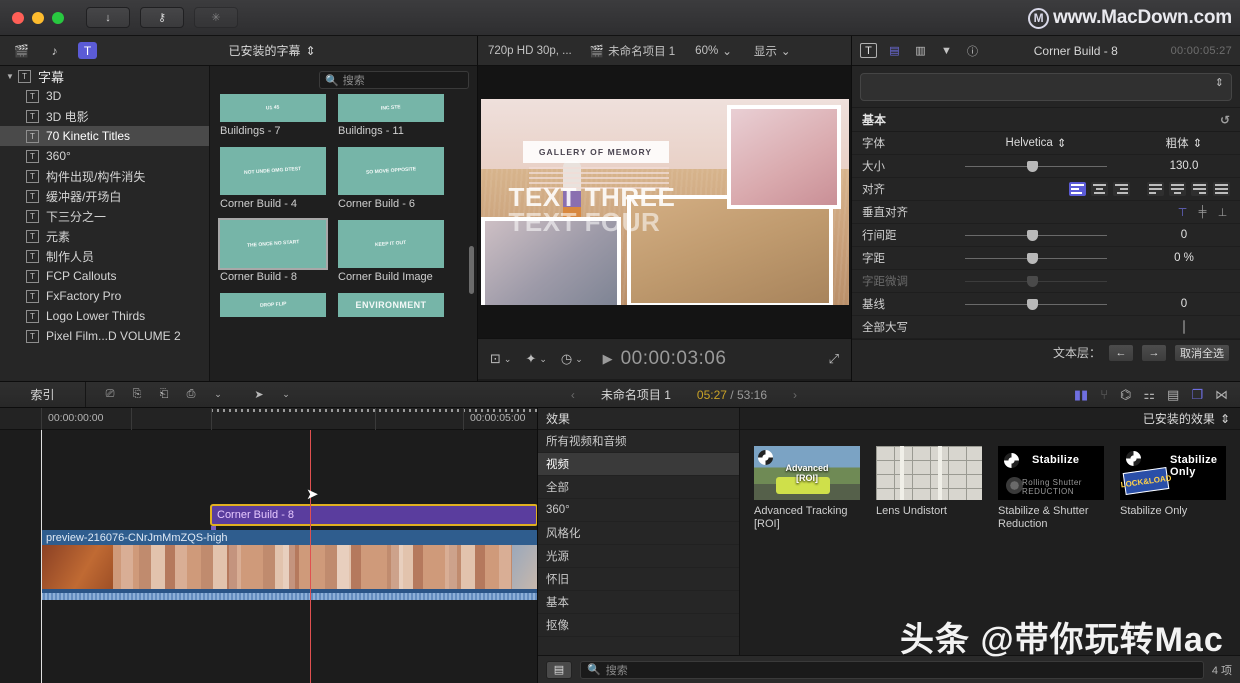  I want to click on property-row-vertical-alignment: 垂直对齐 ⊤ ╪ ⊥, so click(1046, 212).